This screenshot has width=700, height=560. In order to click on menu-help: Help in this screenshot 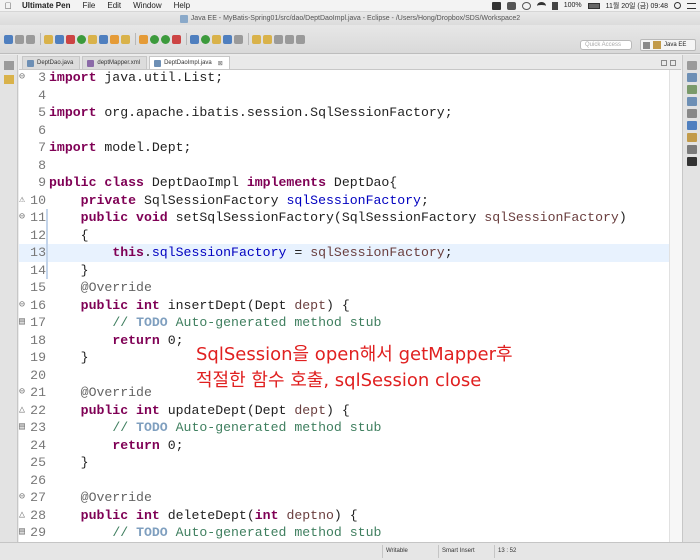, I will do `click(182, 5)`.